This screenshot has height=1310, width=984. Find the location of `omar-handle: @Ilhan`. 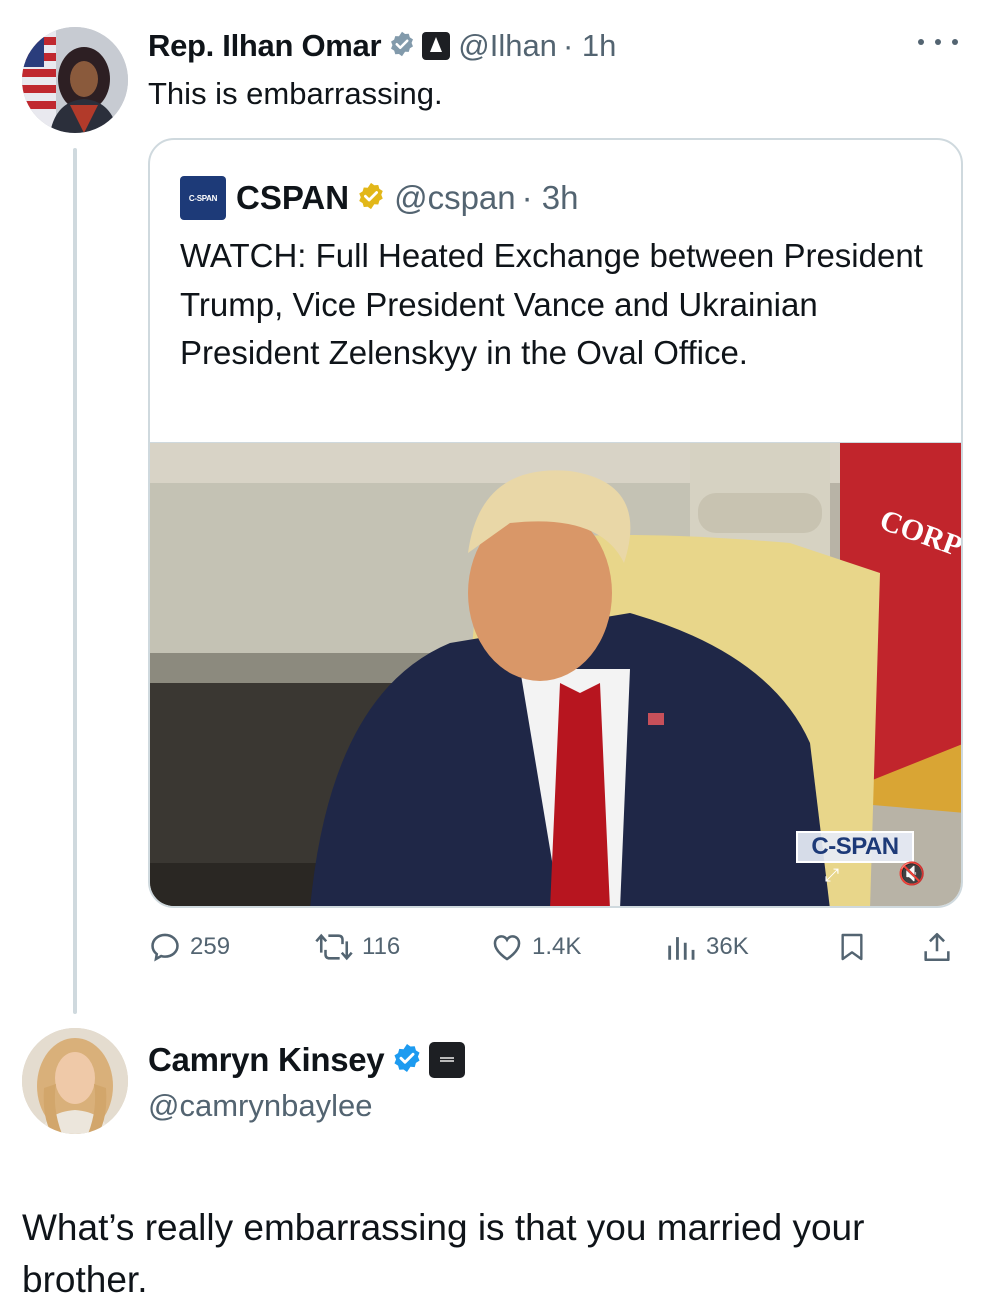

omar-handle: @Ilhan is located at coordinates (507, 46).